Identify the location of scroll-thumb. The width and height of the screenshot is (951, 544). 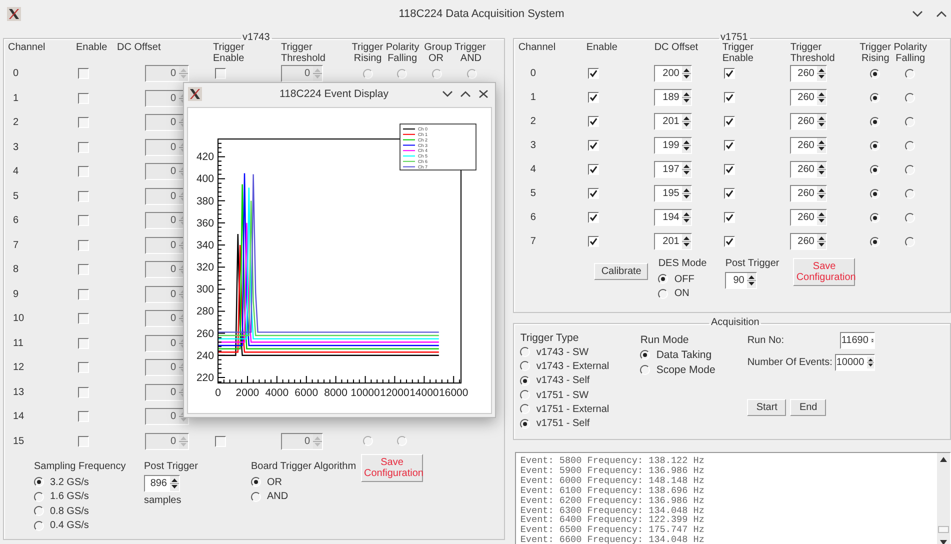
(943, 529).